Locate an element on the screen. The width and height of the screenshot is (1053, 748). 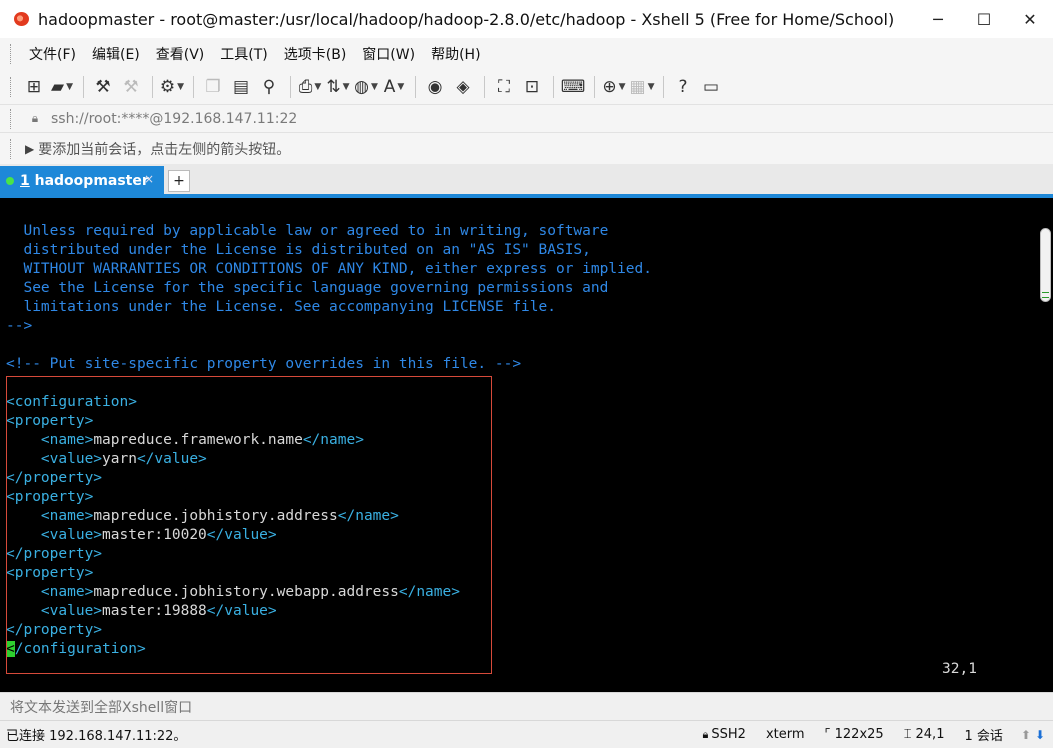
xftp-icon: ◉ is located at coordinates (435, 87).